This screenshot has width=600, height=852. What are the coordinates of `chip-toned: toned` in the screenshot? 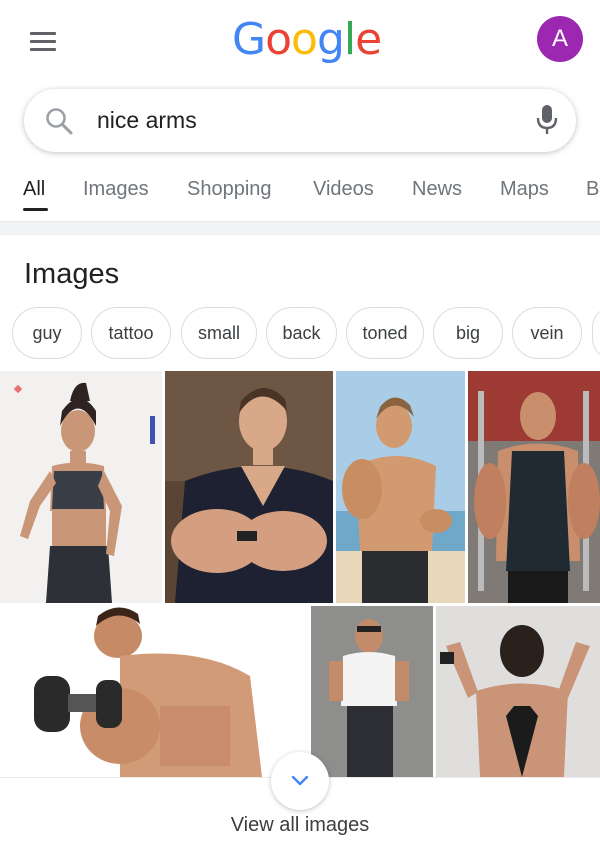 It's located at (385, 333).